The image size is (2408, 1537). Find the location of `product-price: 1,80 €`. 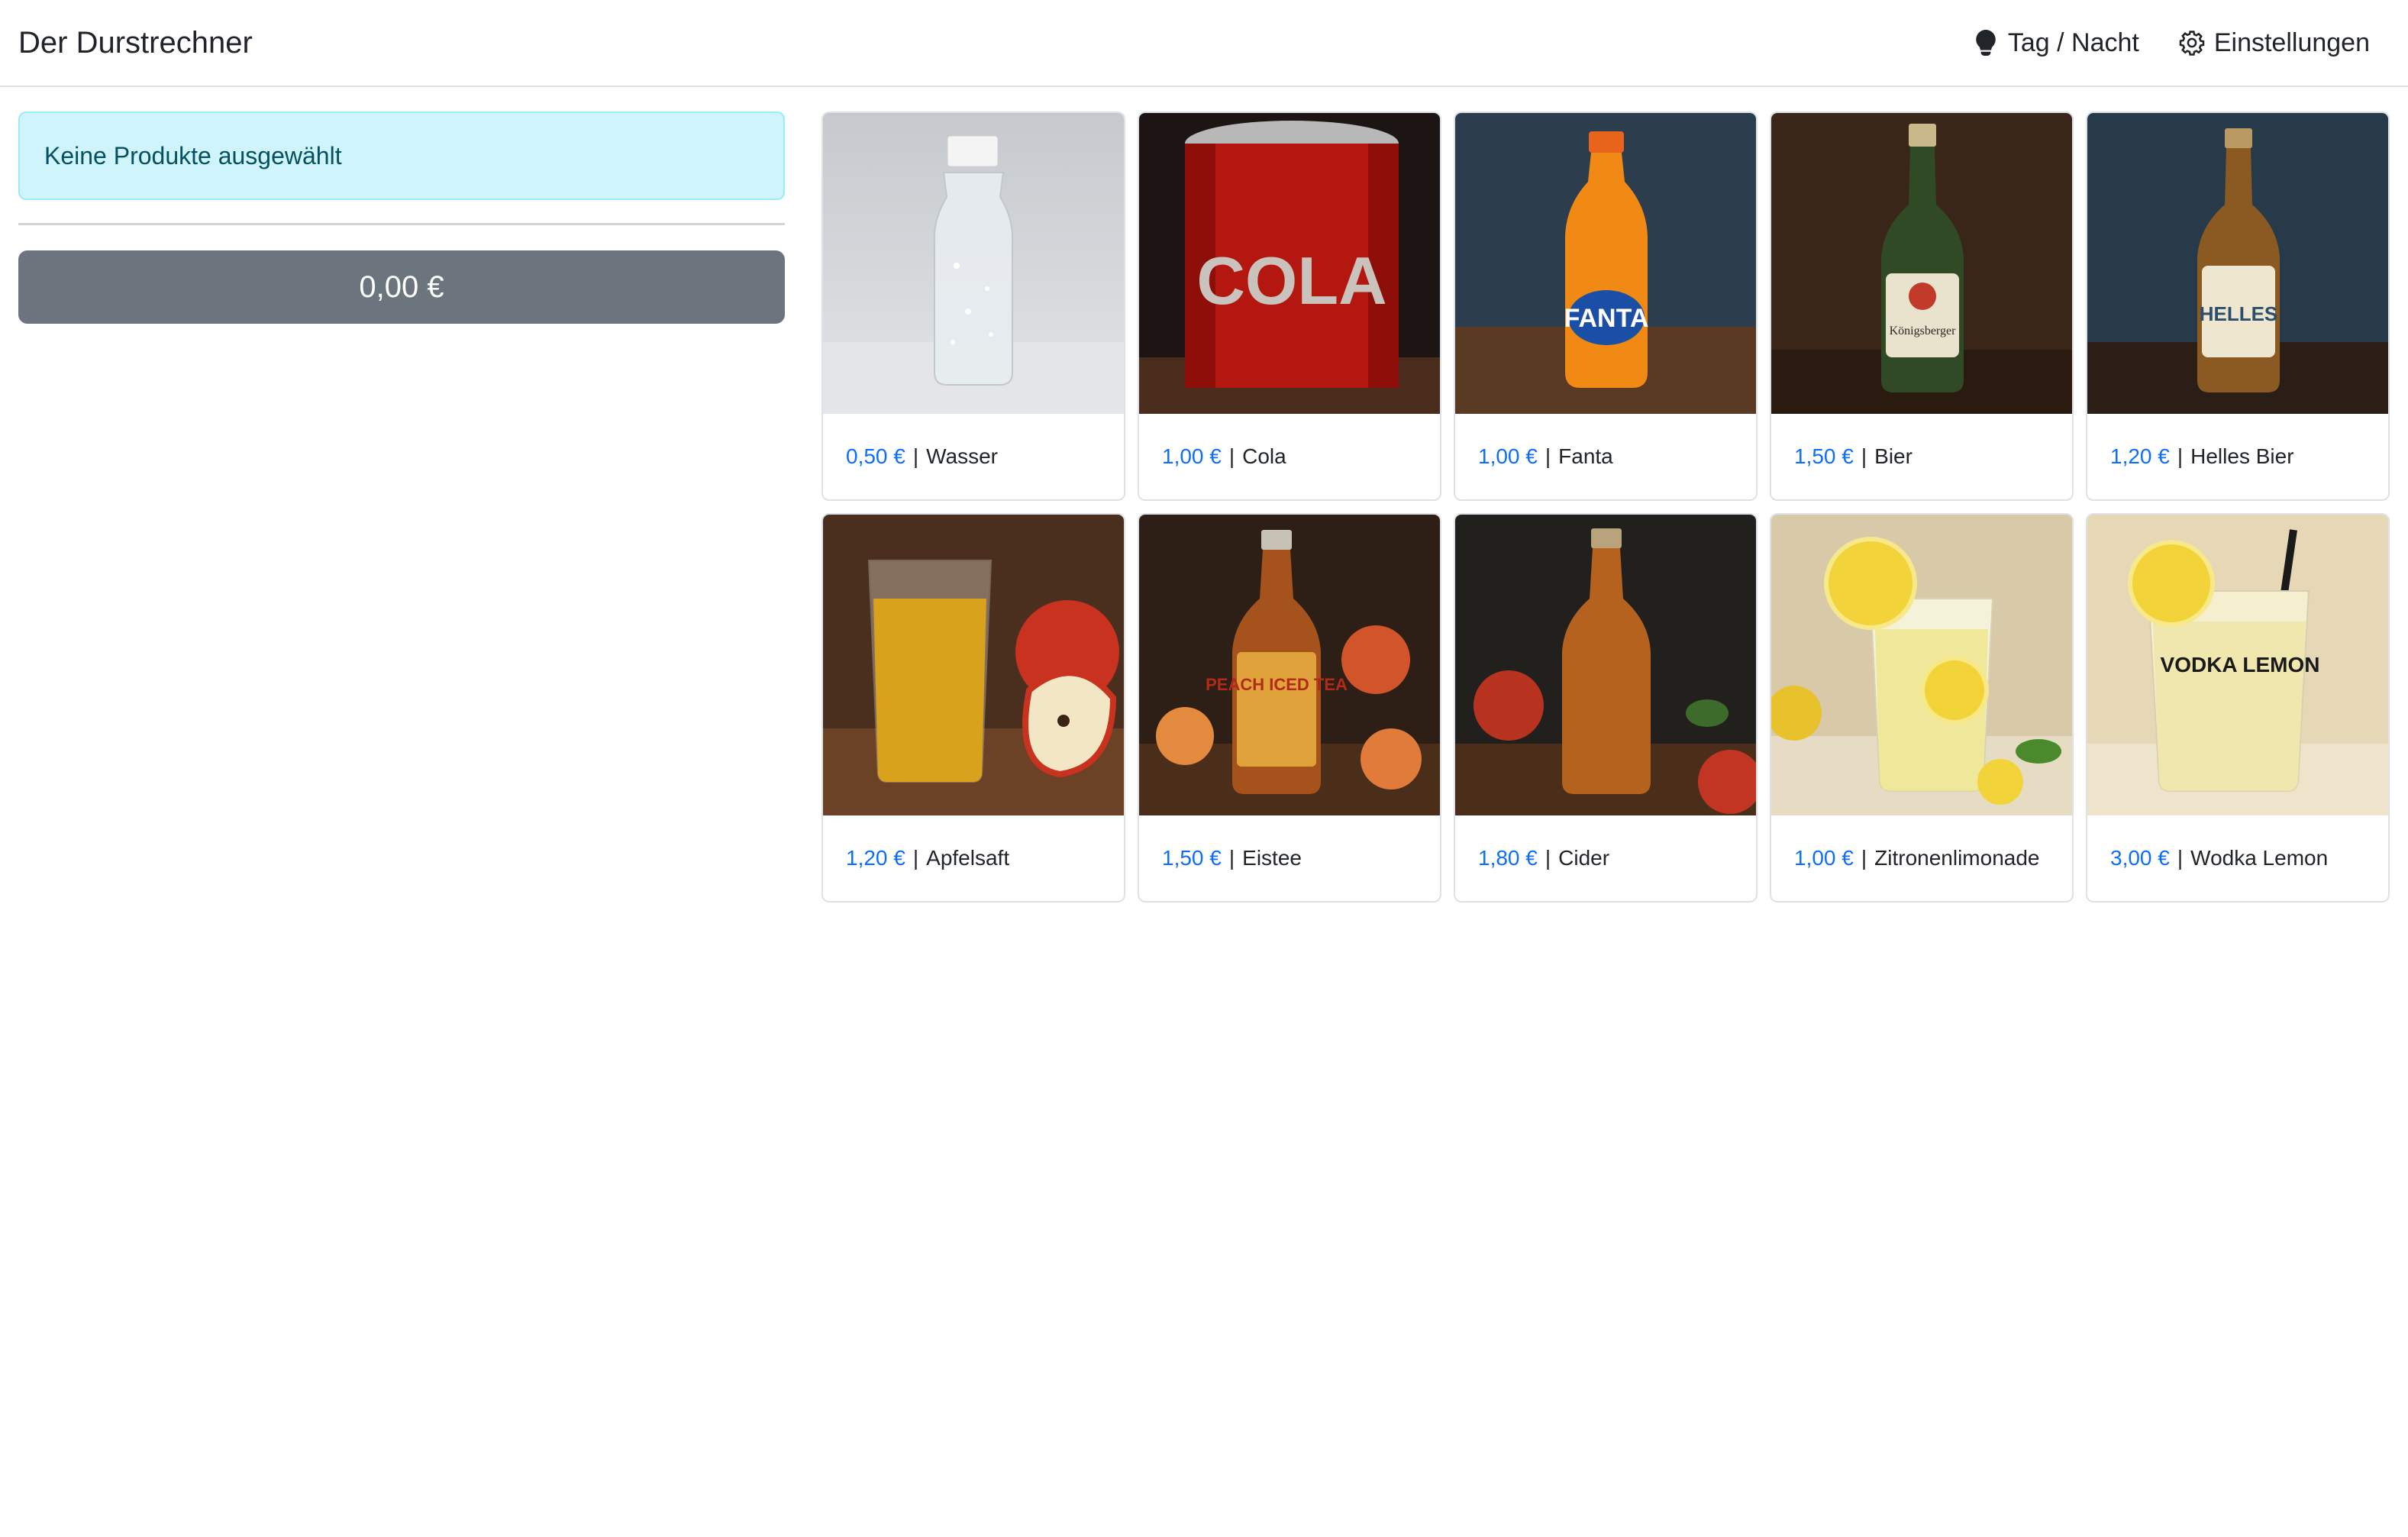

product-price: 1,80 € is located at coordinates (1508, 858).